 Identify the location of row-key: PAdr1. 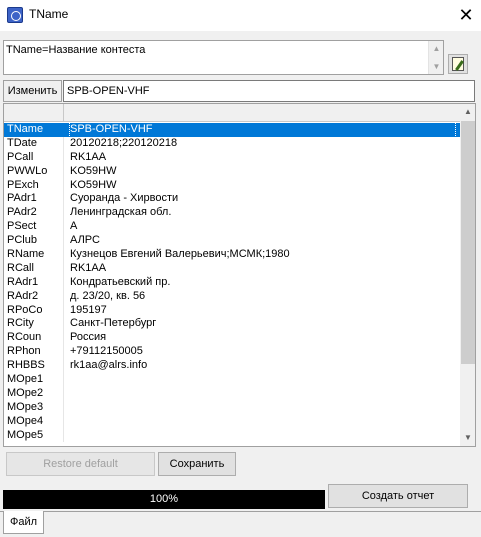
(22, 198).